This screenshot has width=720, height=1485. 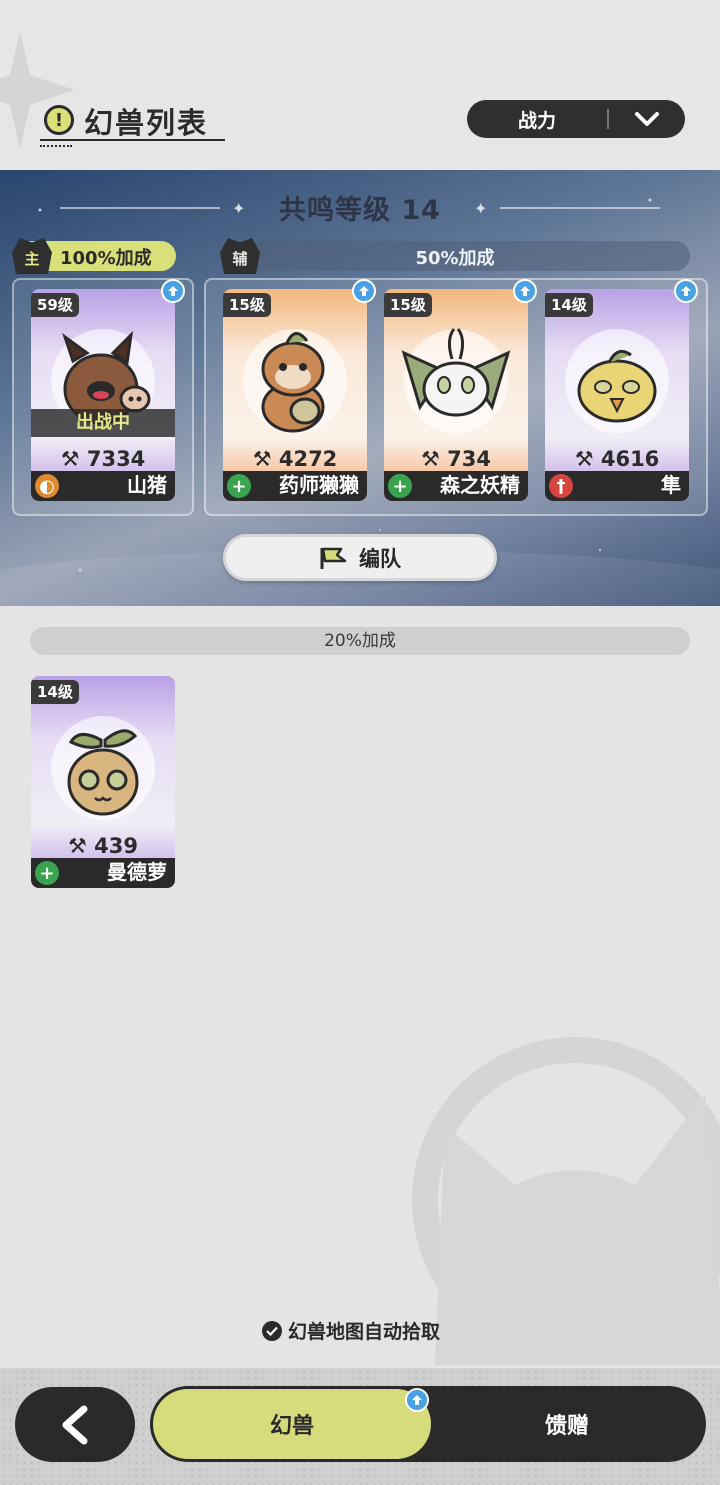 What do you see at coordinates (308, 459) in the screenshot?
I see `card-power-value: 4272` at bounding box center [308, 459].